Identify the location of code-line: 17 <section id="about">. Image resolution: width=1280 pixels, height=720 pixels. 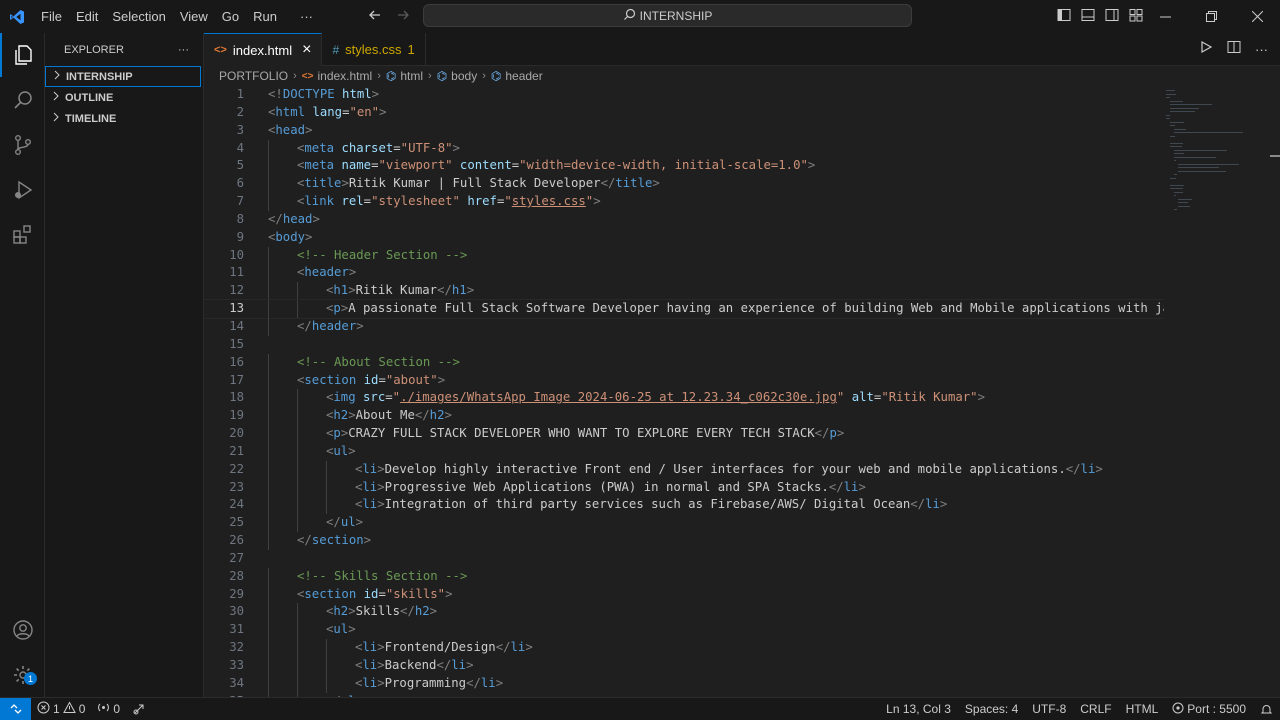
(684, 380).